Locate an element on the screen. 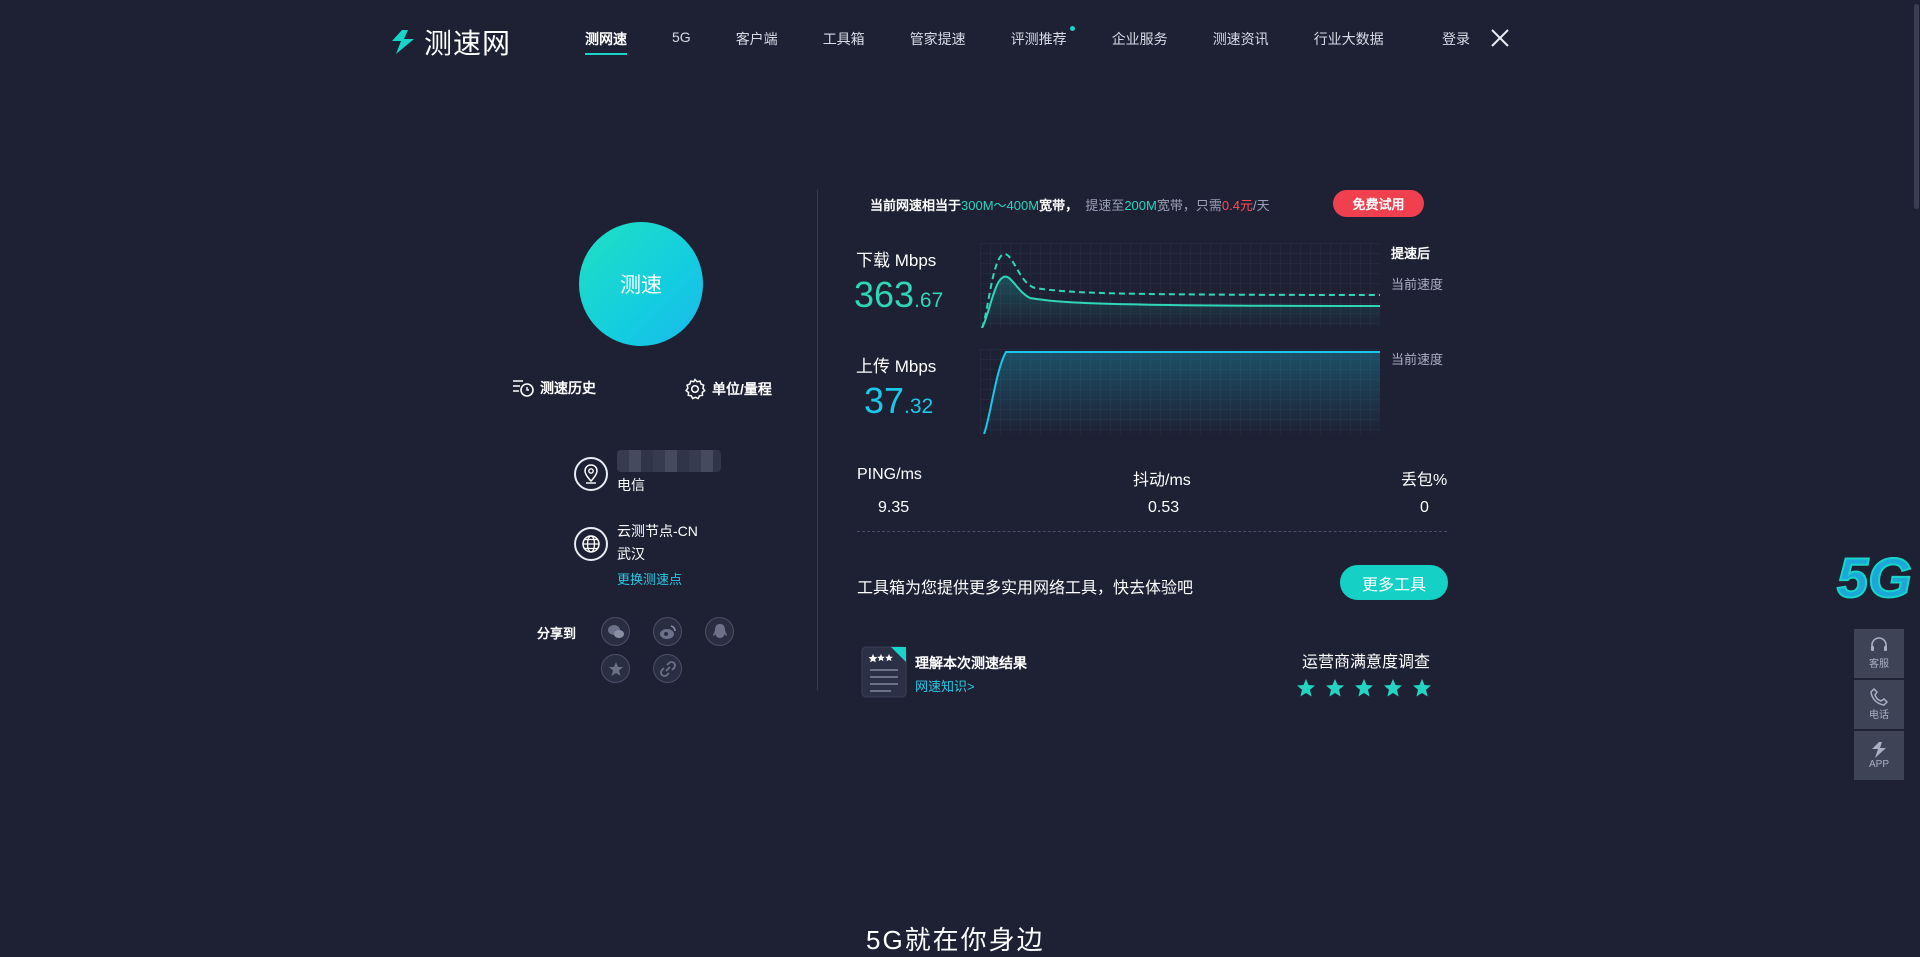 The height and width of the screenshot is (957, 1920). history-button: 测速历史 is located at coordinates (554, 388).